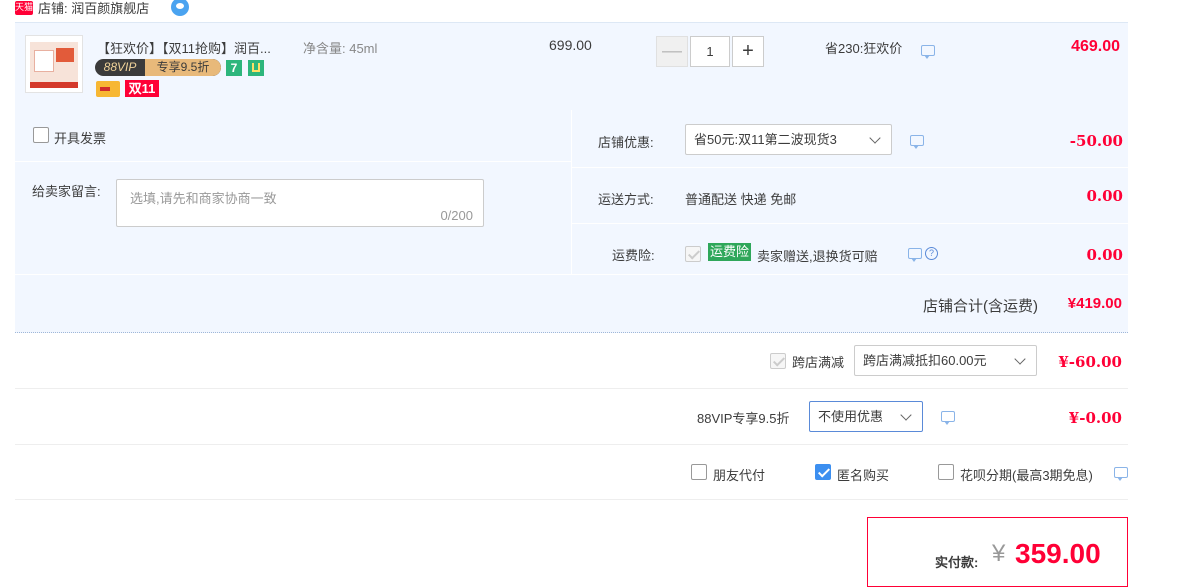 The image size is (1182, 587). Describe the element at coordinates (1026, 475) in the screenshot. I see `installment-label: 花呗分期(最高3期免息)` at that location.